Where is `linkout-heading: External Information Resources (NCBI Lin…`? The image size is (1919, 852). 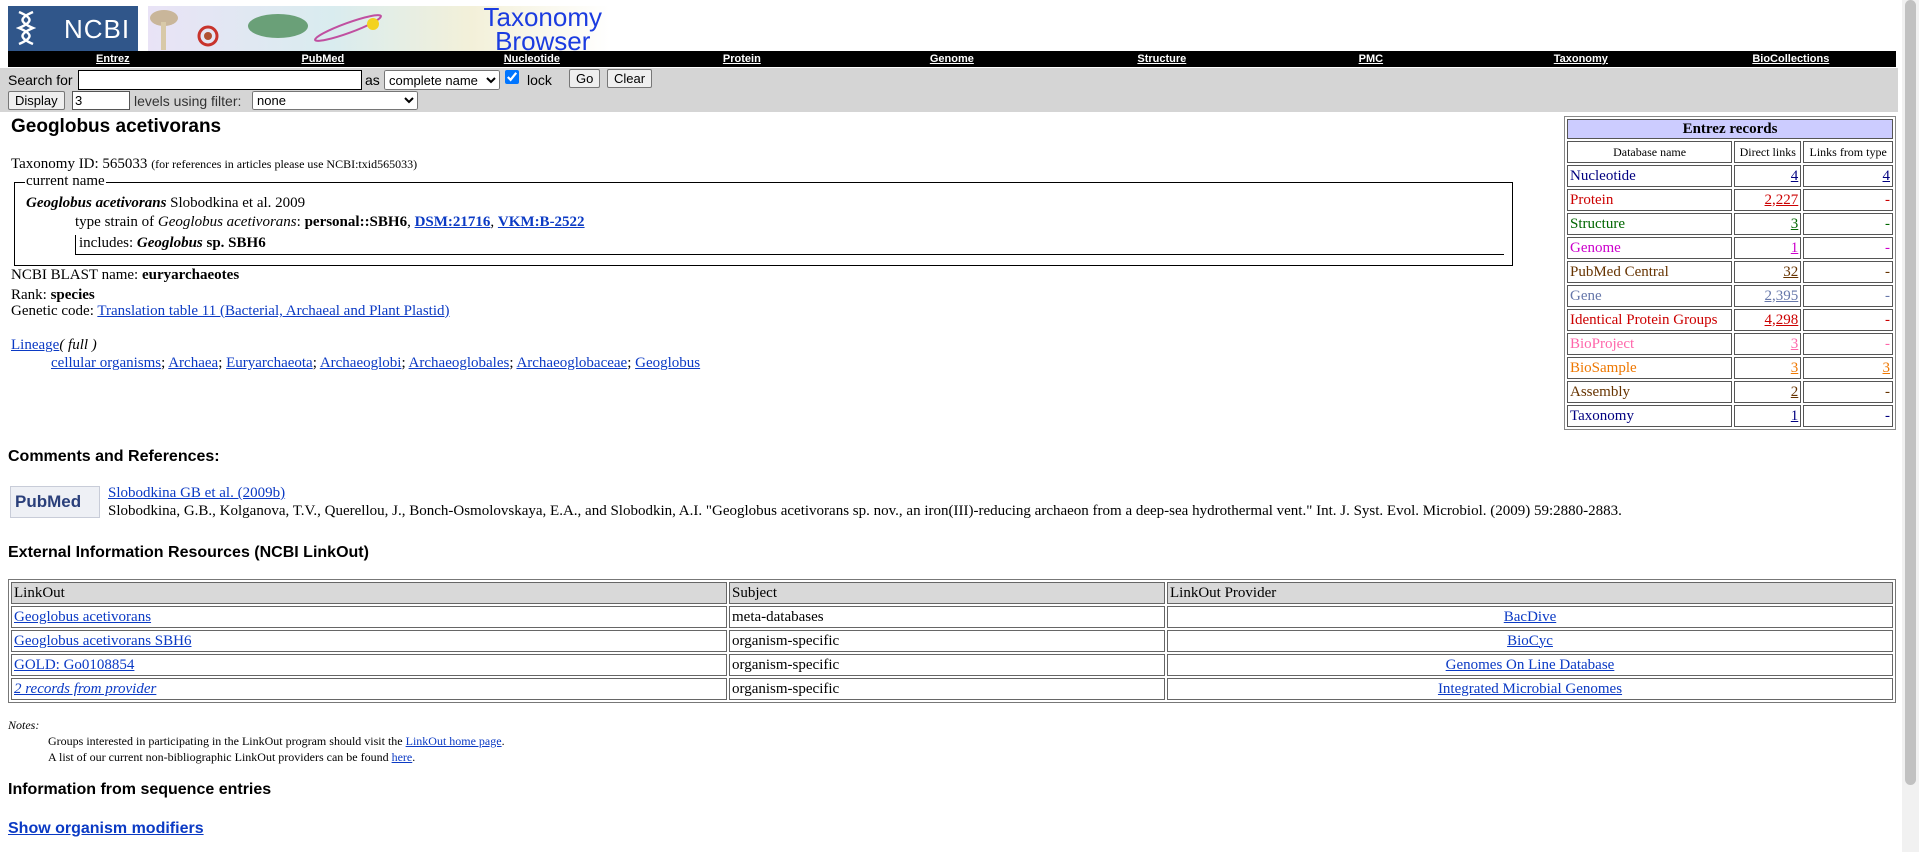 linkout-heading: External Information Resources (NCBI Lin… is located at coordinates (188, 552).